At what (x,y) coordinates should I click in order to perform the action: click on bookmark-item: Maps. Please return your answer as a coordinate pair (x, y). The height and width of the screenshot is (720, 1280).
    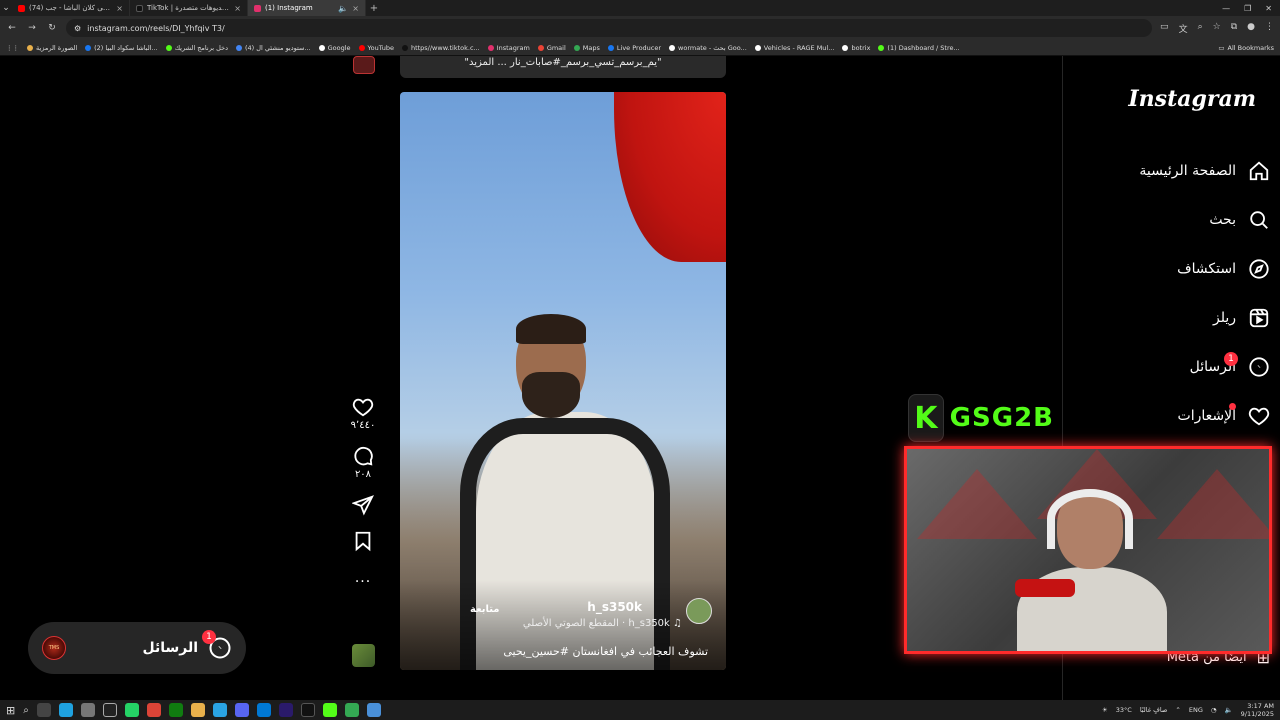
    Looking at the image, I should click on (586, 48).